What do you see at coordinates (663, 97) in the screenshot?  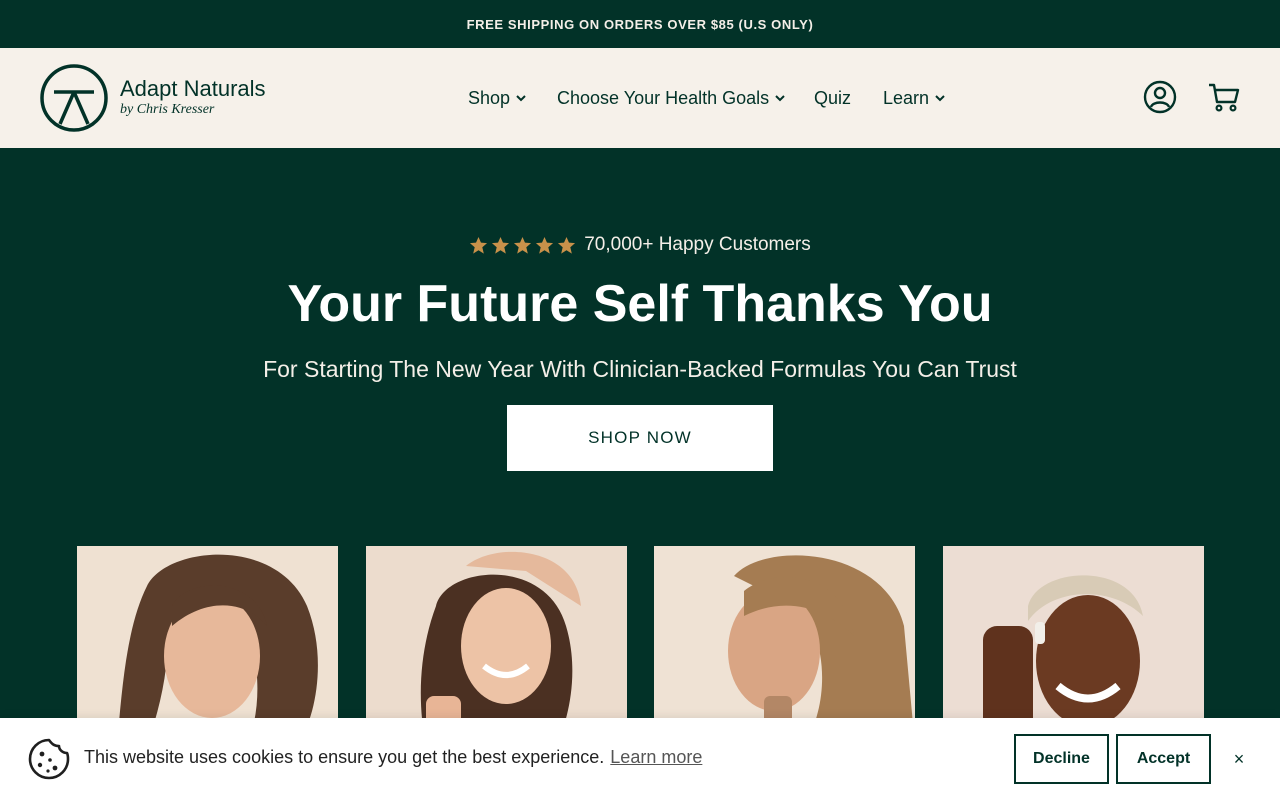 I see `nav-label: Choose Your Health Goals` at bounding box center [663, 97].